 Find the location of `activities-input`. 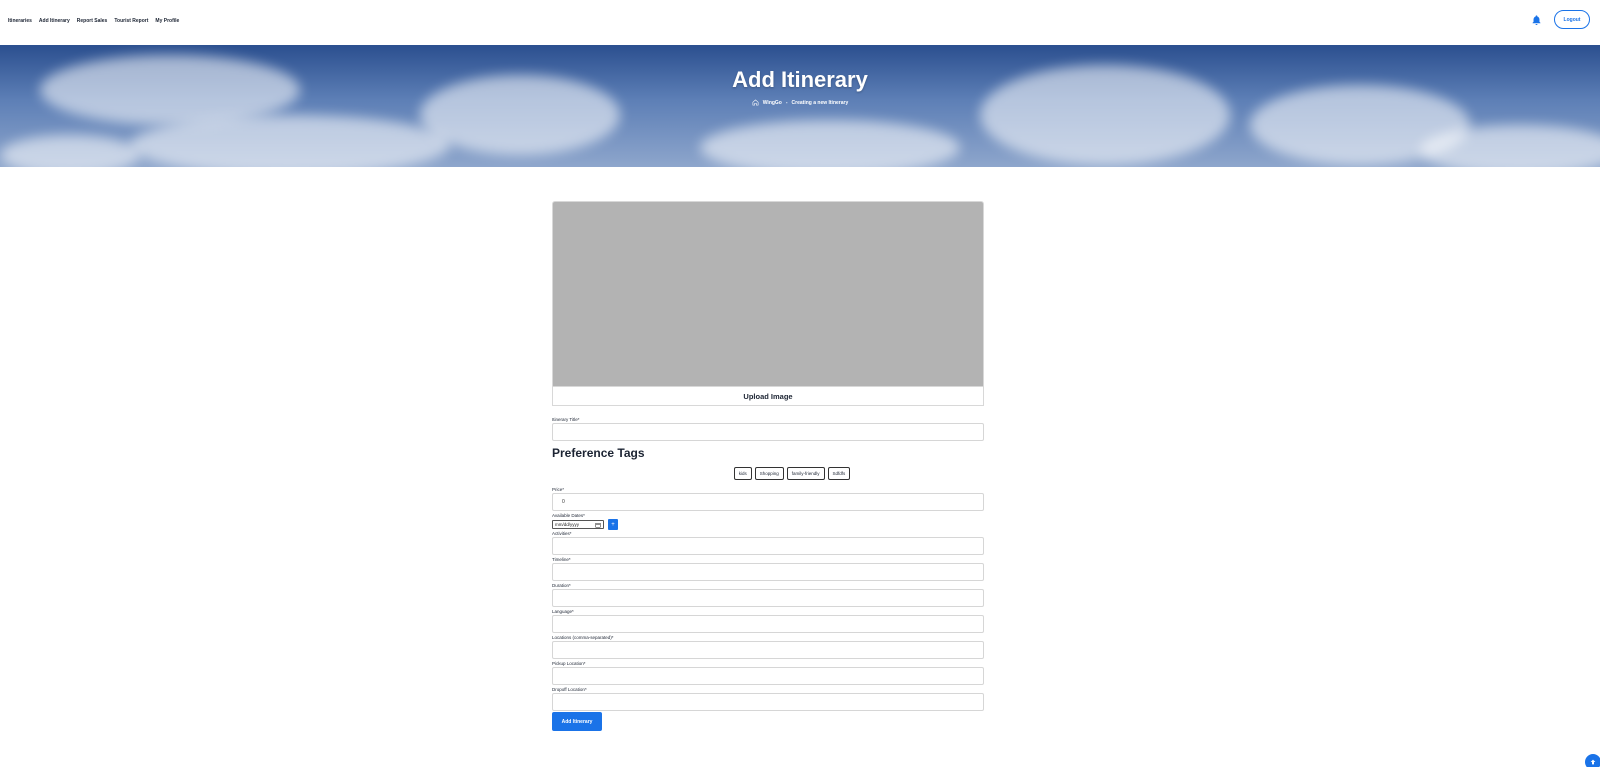

activities-input is located at coordinates (768, 546).